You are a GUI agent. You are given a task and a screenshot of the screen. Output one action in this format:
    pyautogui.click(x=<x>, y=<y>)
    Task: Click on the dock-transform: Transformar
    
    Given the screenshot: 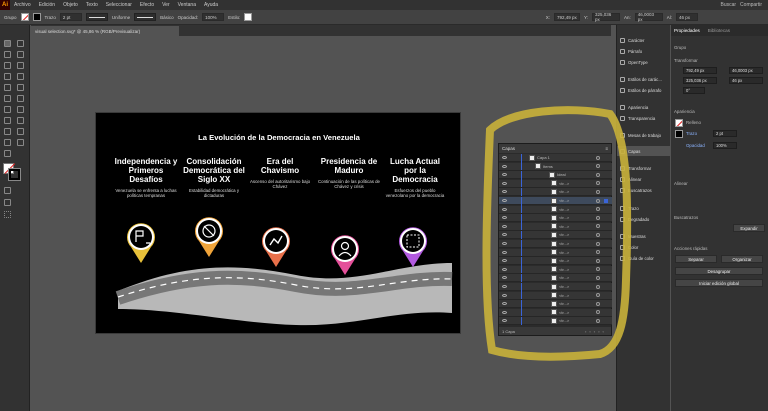 What is the action you would take?
    pyautogui.click(x=644, y=168)
    